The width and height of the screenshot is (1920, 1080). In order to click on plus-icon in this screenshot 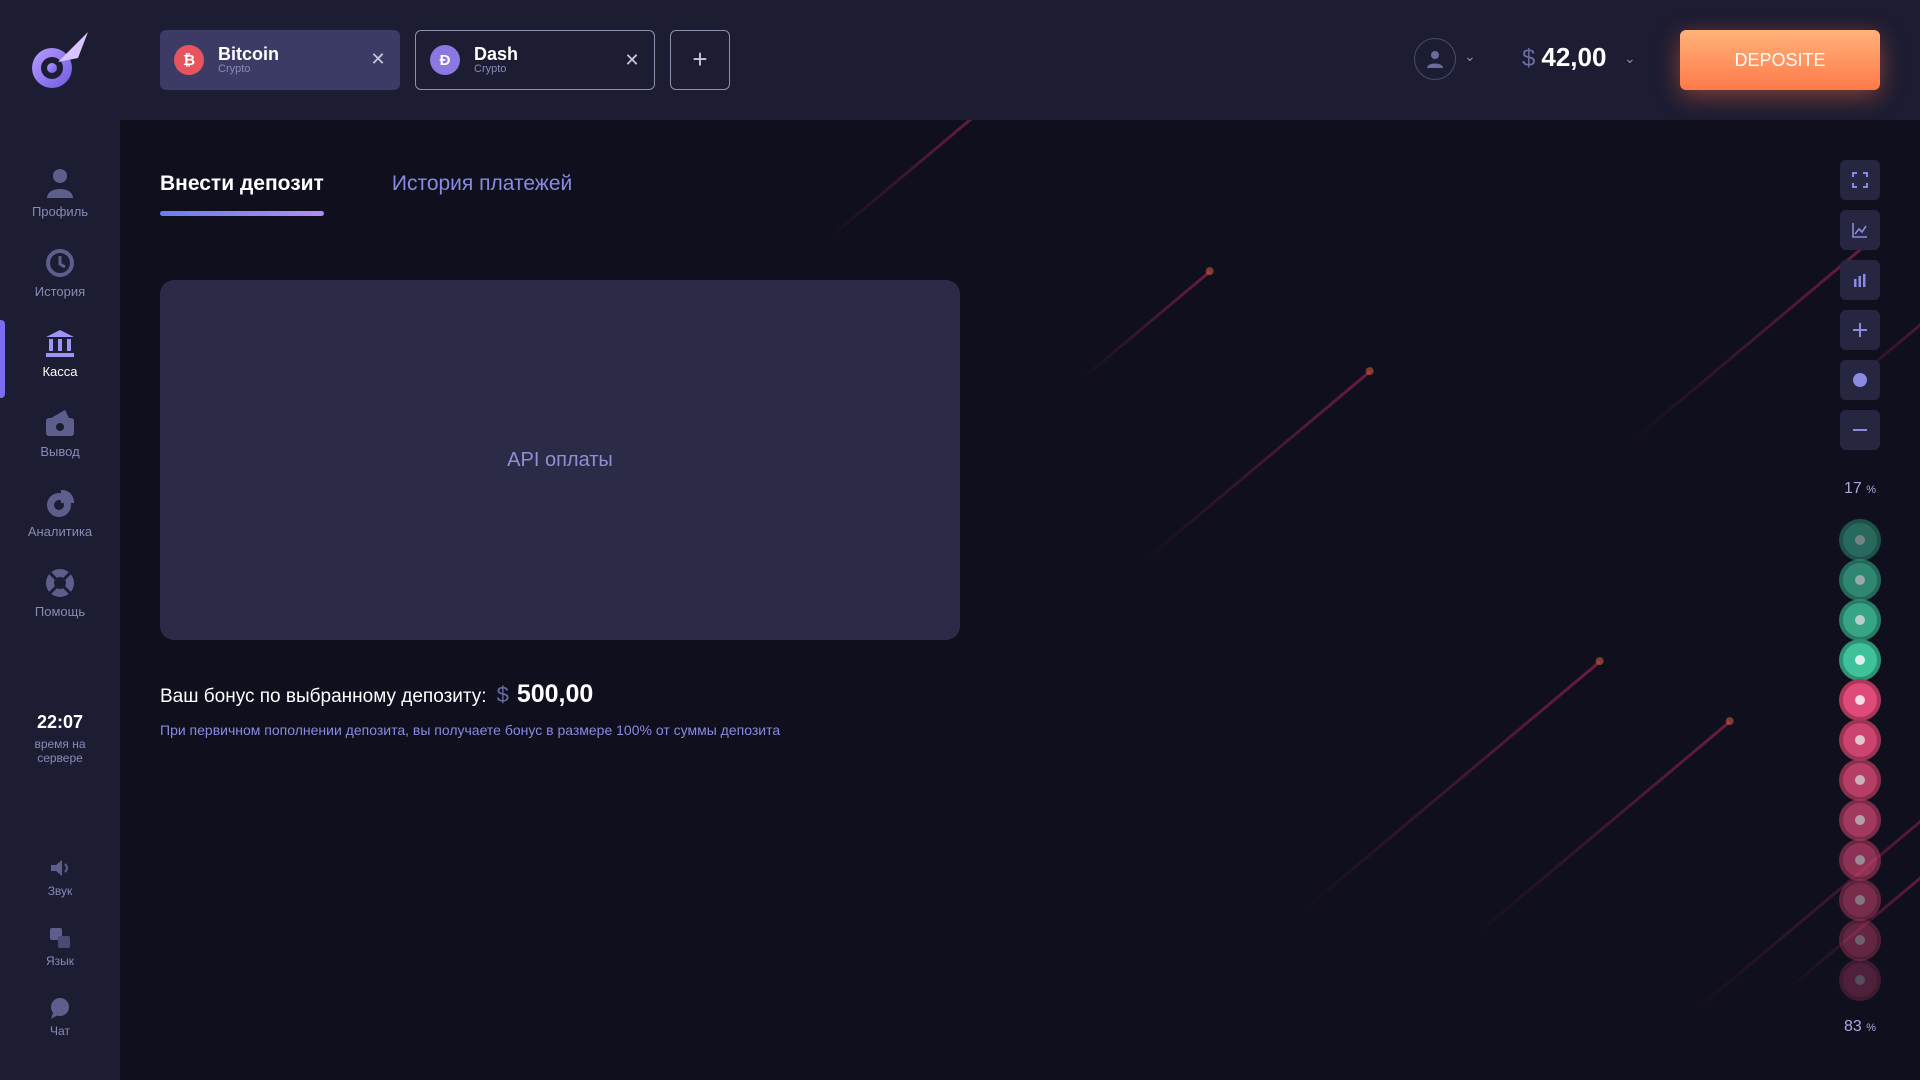, I will do `click(1860, 330)`.